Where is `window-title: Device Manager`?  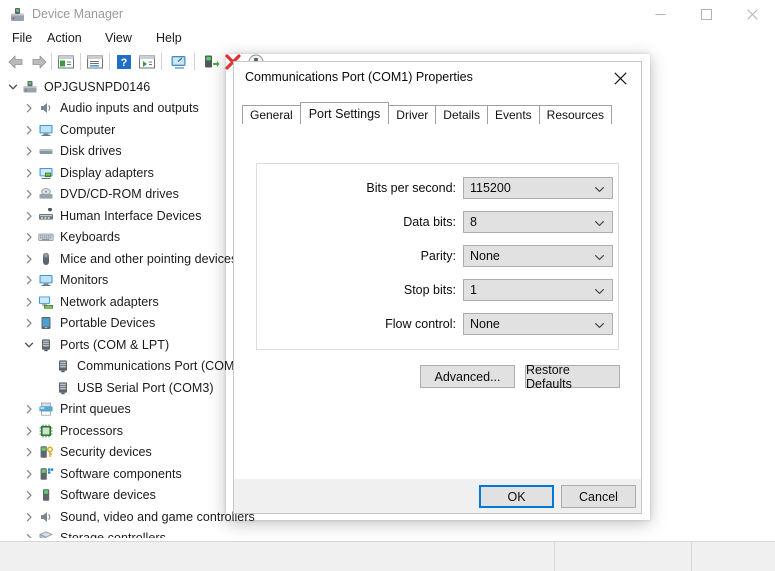
window-title: Device Manager is located at coordinates (78, 14).